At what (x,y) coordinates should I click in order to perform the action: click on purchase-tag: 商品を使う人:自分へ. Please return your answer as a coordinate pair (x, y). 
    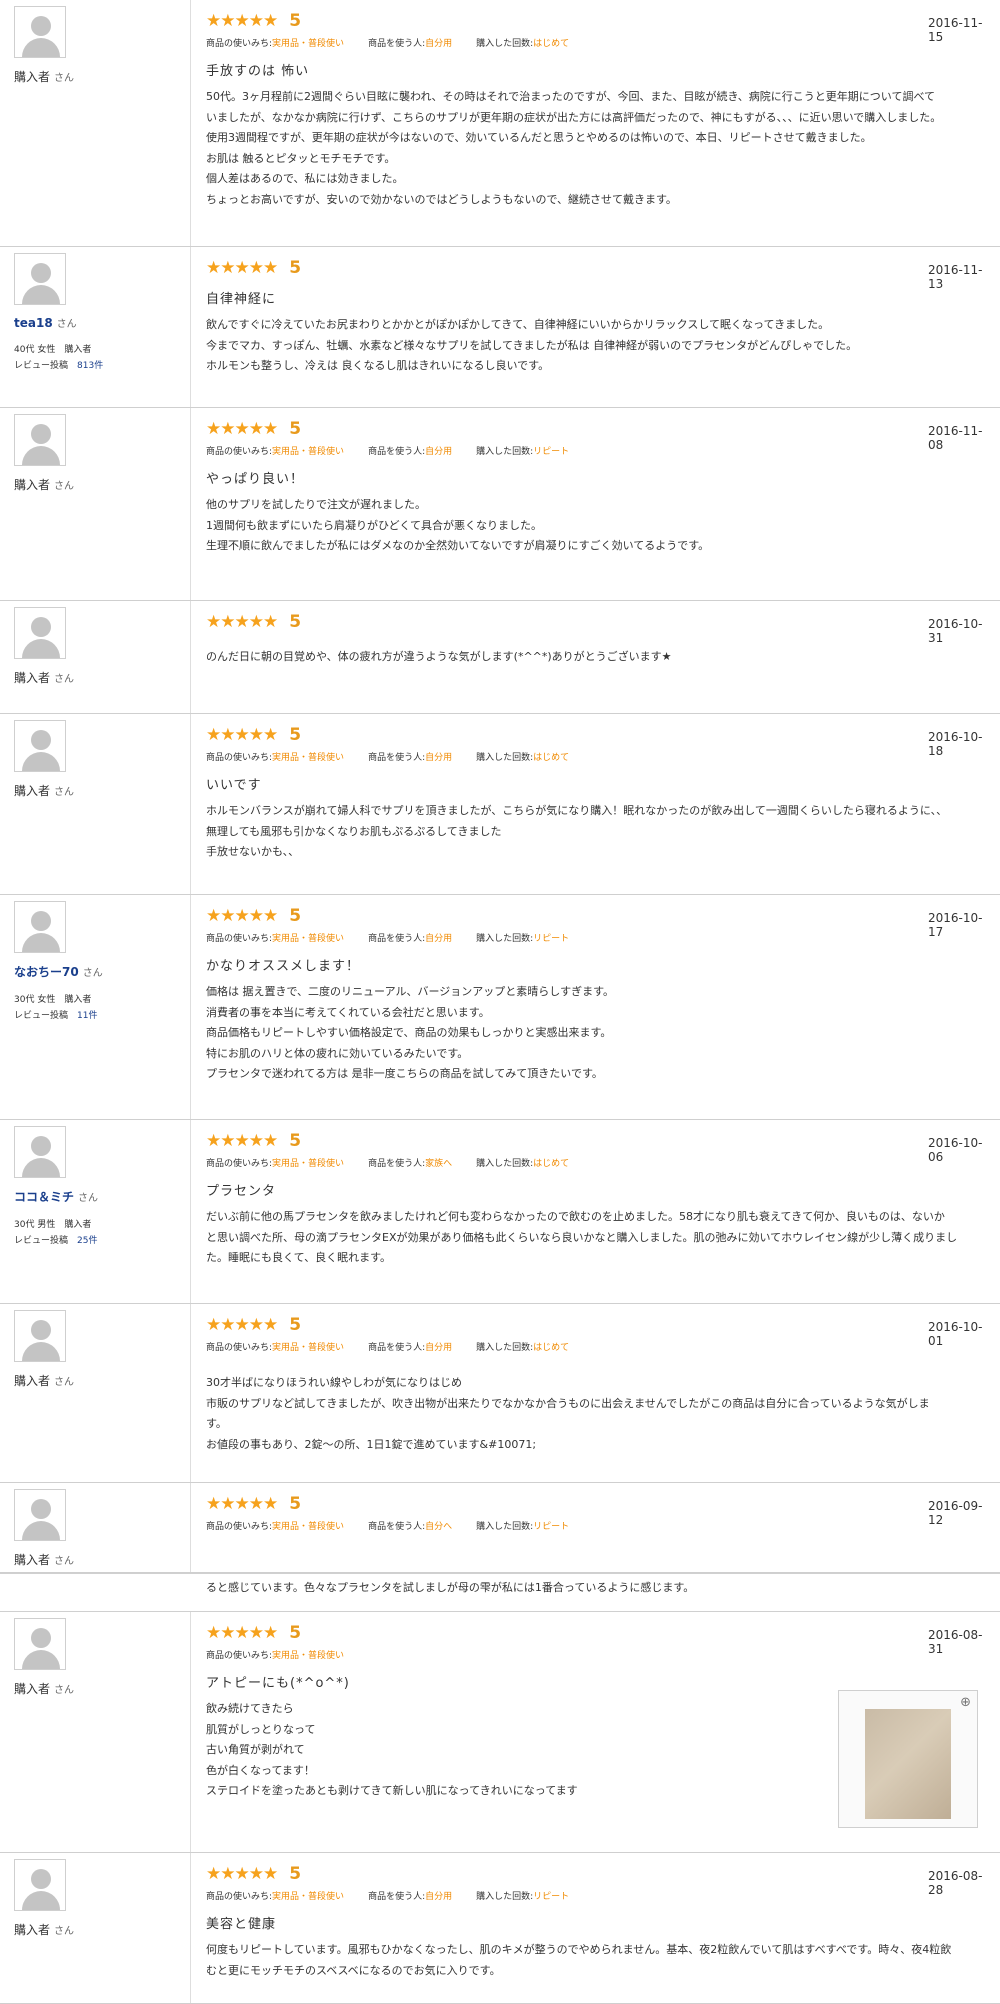
    Looking at the image, I should click on (410, 1527).